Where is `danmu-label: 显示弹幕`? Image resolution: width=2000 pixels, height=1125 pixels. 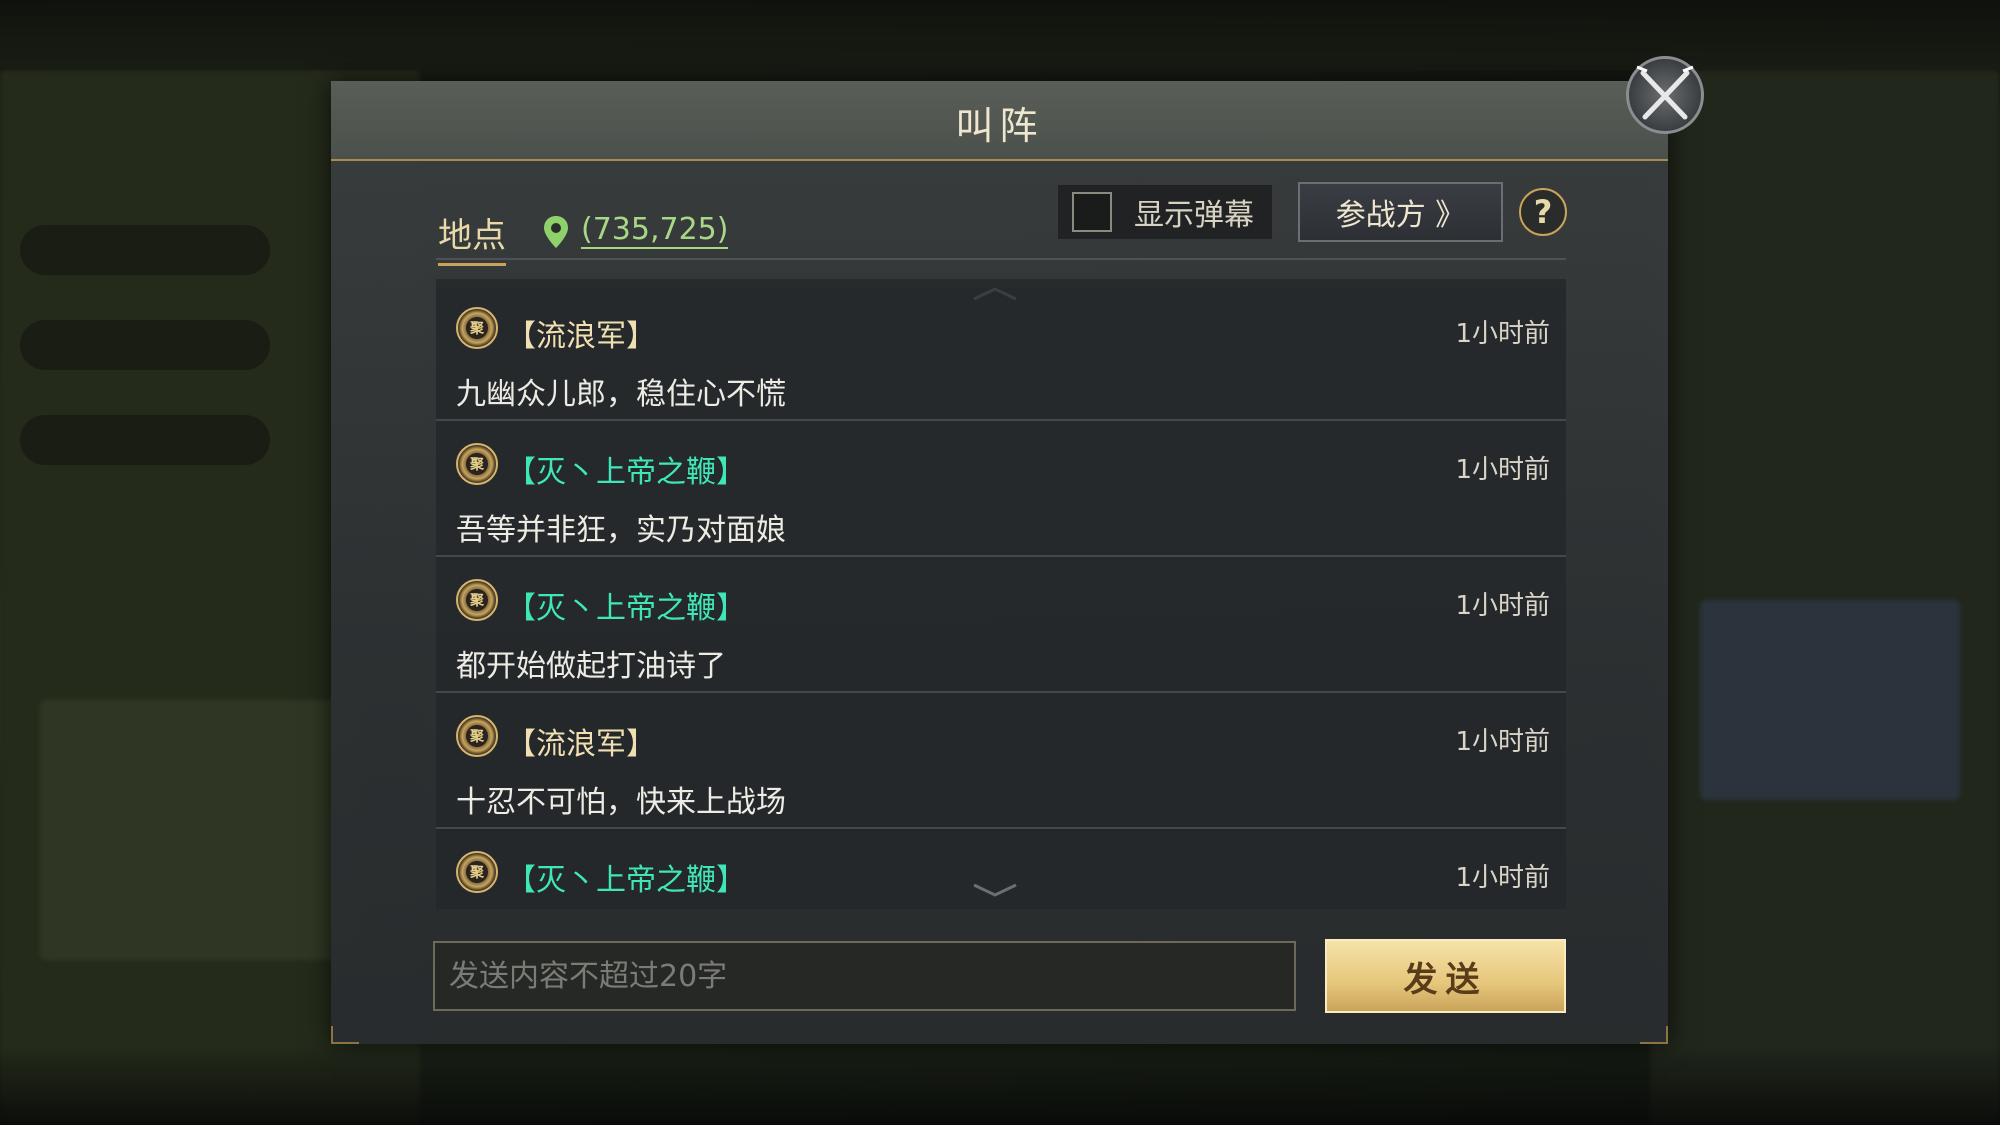
danmu-label: 显示弹幕 is located at coordinates (1194, 215).